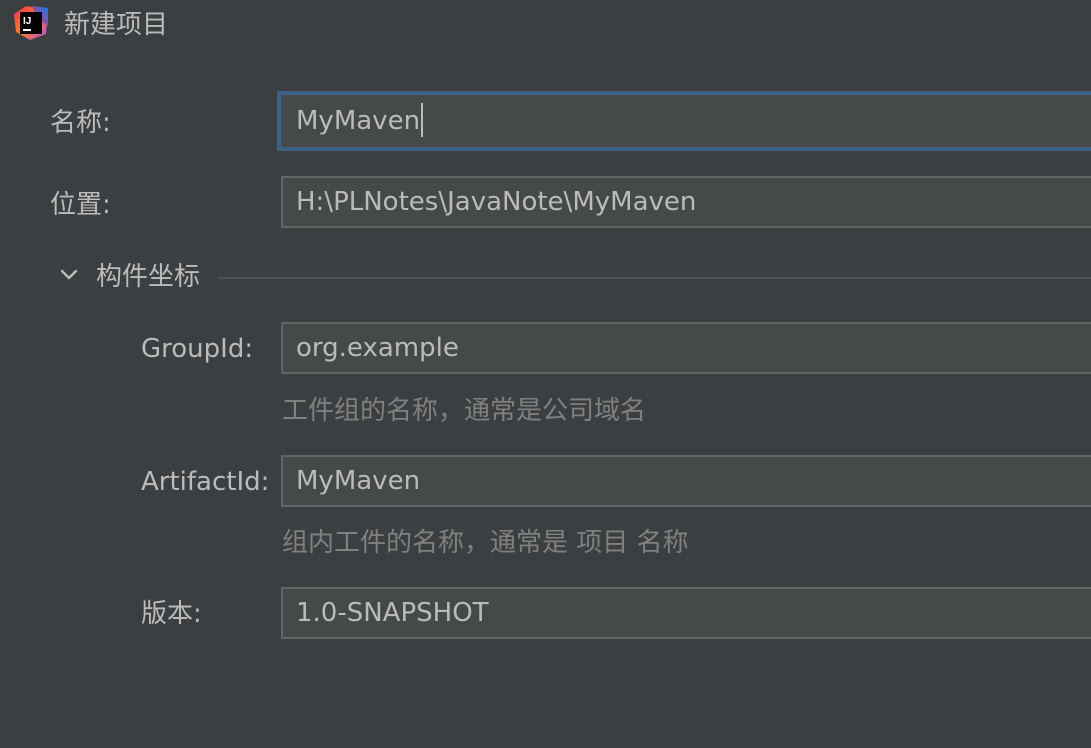 This screenshot has height=748, width=1091. What do you see at coordinates (686, 481) in the screenshot?
I see `artifact-id-input: MyMaven` at bounding box center [686, 481].